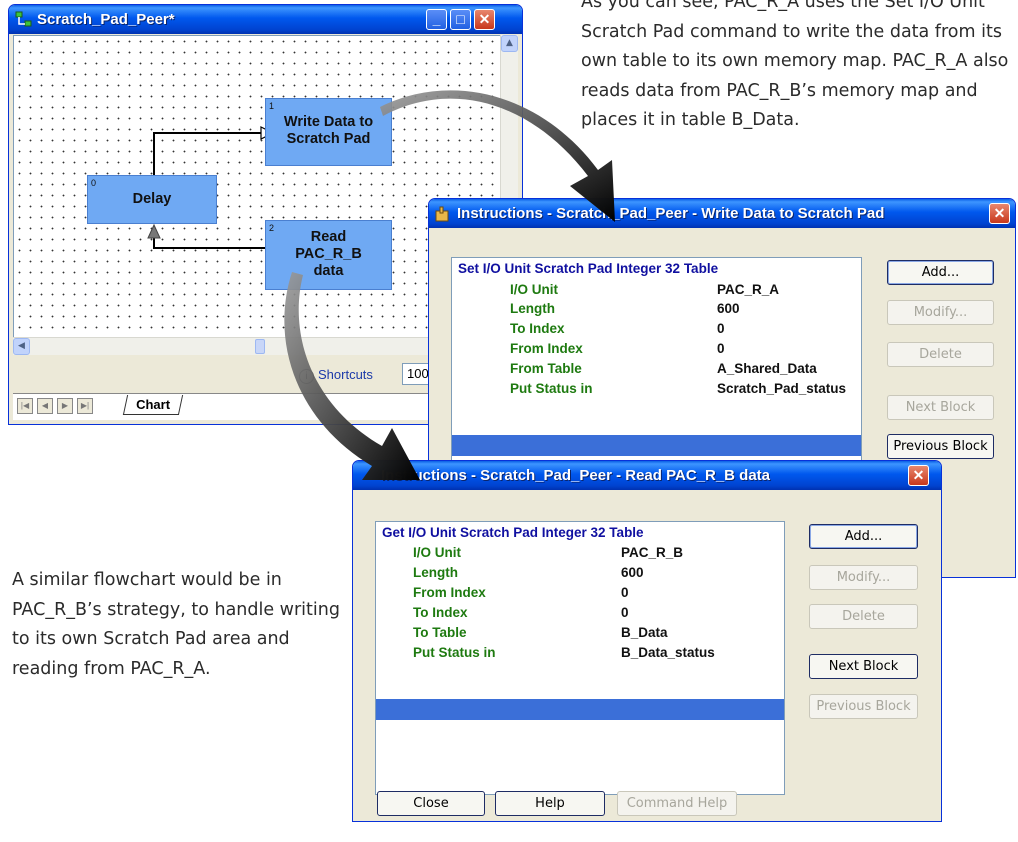  Describe the element at coordinates (431, 803) in the screenshot. I see `close-dialog-button: Close` at that location.